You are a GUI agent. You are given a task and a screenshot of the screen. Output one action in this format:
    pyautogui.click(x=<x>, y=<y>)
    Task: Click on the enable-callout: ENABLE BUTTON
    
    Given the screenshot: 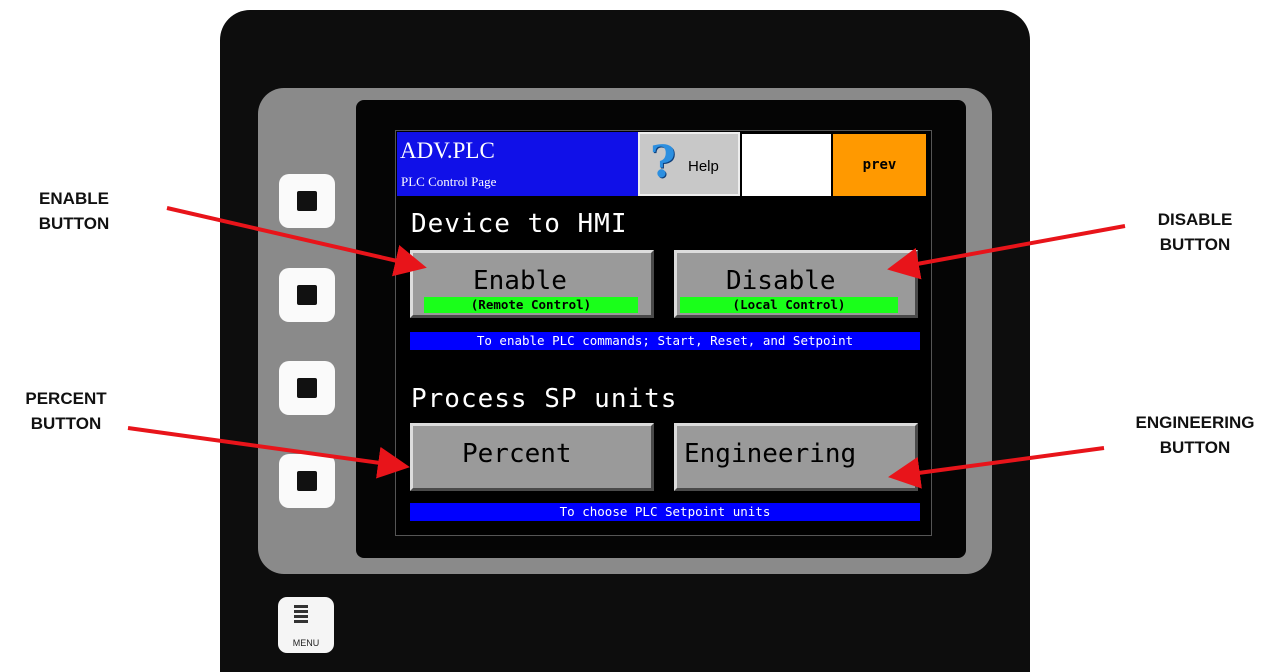 What is the action you would take?
    pyautogui.click(x=74, y=211)
    